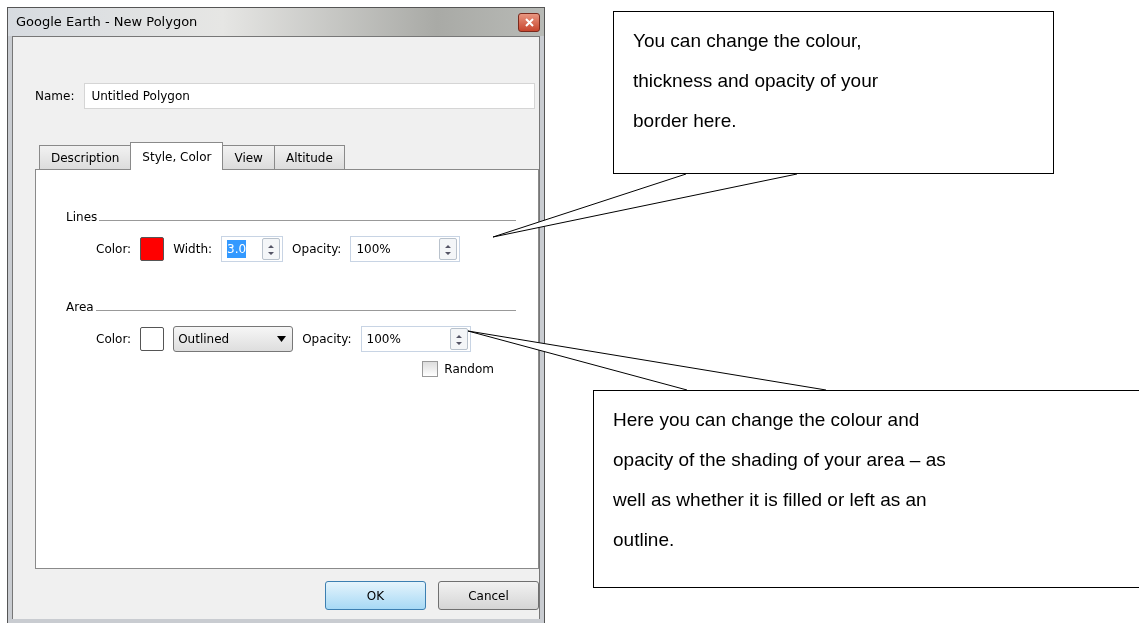 Image resolution: width=1139 pixels, height=623 pixels. What do you see at coordinates (375, 595) in the screenshot?
I see `dialog-button: OK` at bounding box center [375, 595].